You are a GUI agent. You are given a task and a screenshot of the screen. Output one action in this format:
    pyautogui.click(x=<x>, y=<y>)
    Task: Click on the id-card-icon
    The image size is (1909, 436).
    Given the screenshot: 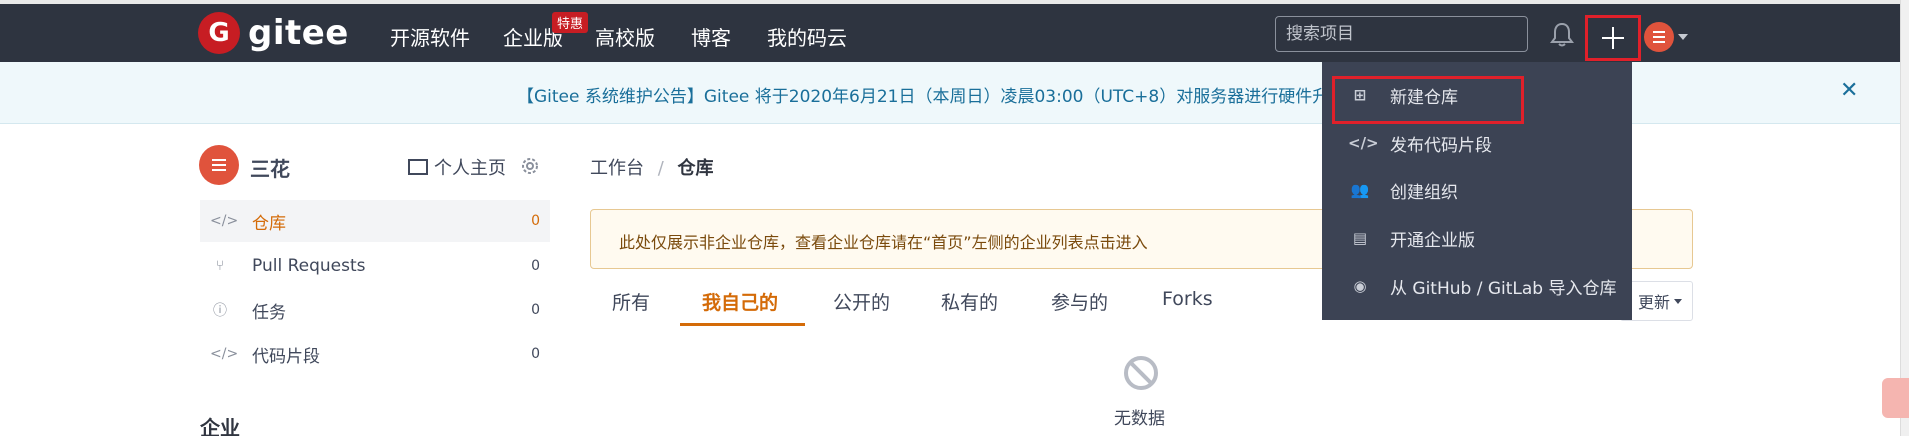 What is the action you would take?
    pyautogui.click(x=418, y=167)
    